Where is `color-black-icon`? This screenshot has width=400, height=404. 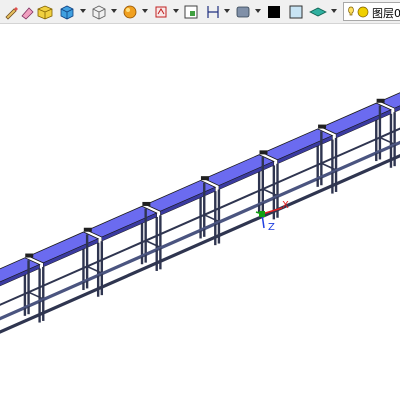 color-black-icon is located at coordinates (274, 12).